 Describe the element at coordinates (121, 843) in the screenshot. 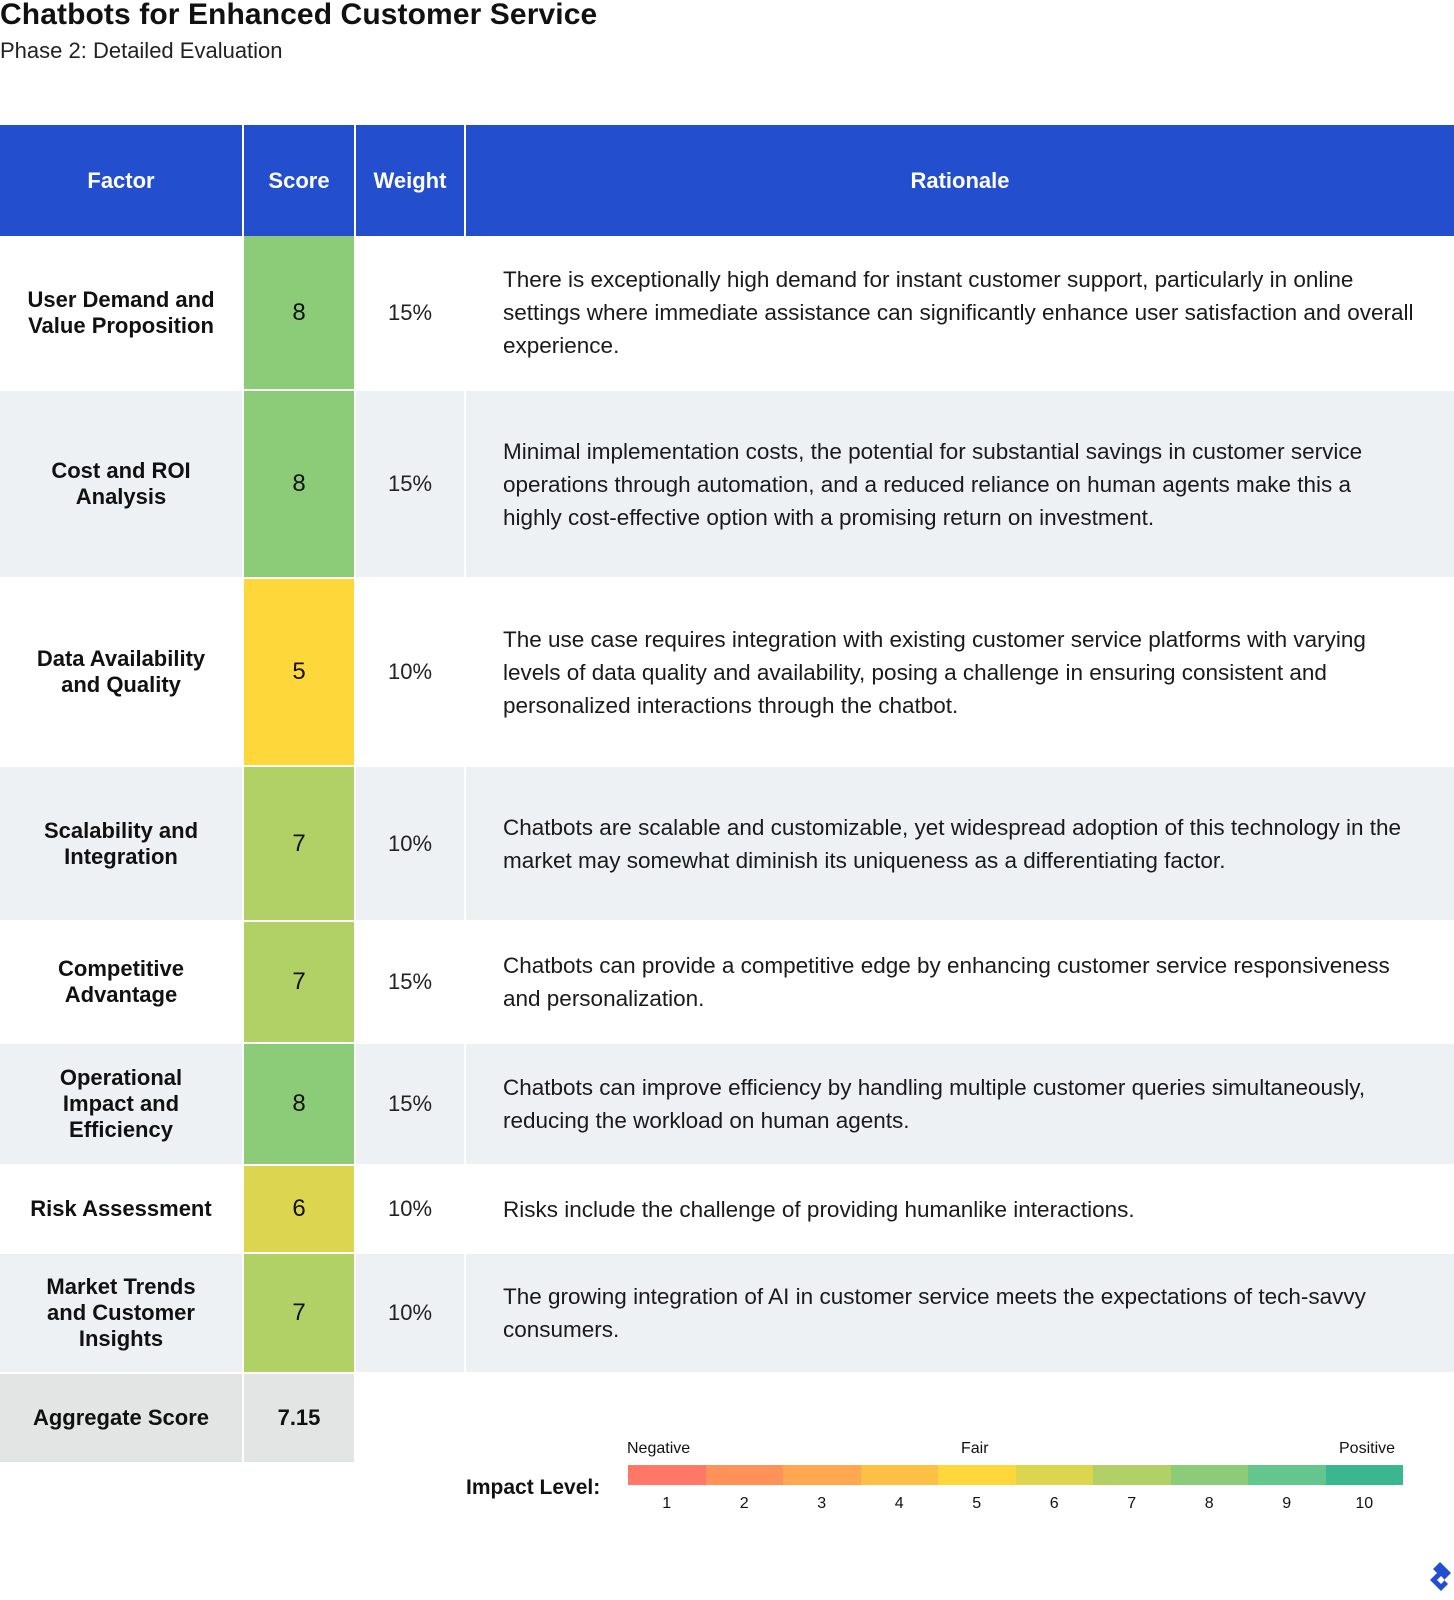

I see `factor-cell: Scalability and Integration` at that location.